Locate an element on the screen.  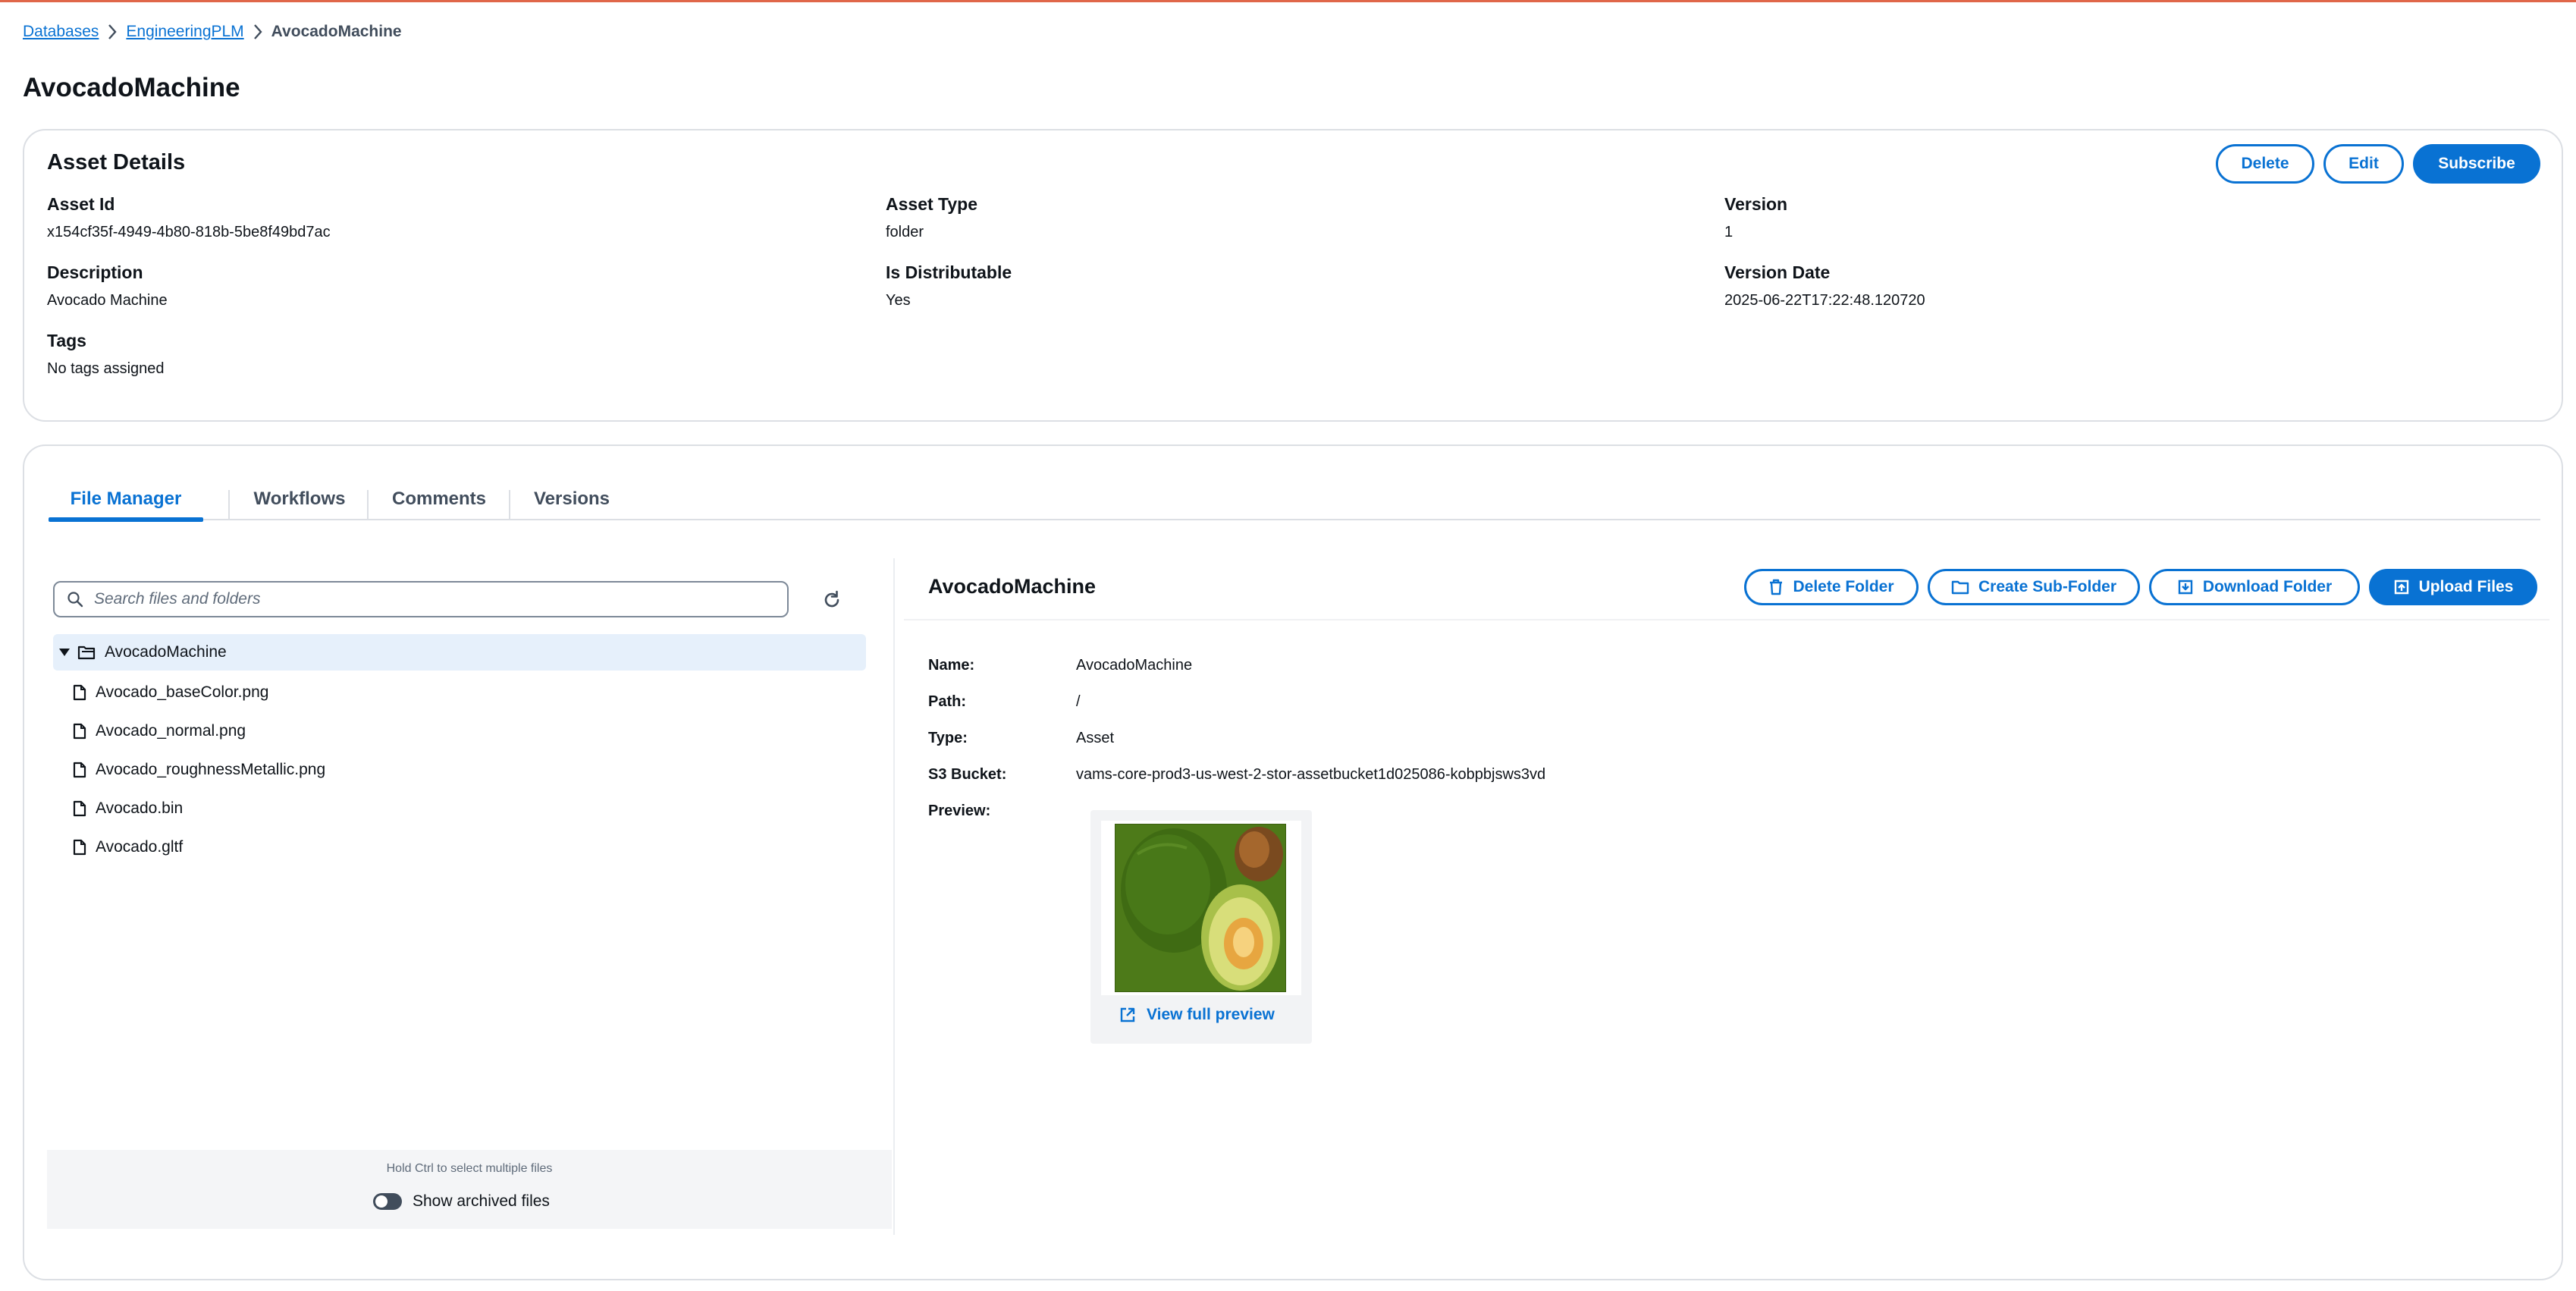
tags-value: No tags assigned is located at coordinates (106, 368).